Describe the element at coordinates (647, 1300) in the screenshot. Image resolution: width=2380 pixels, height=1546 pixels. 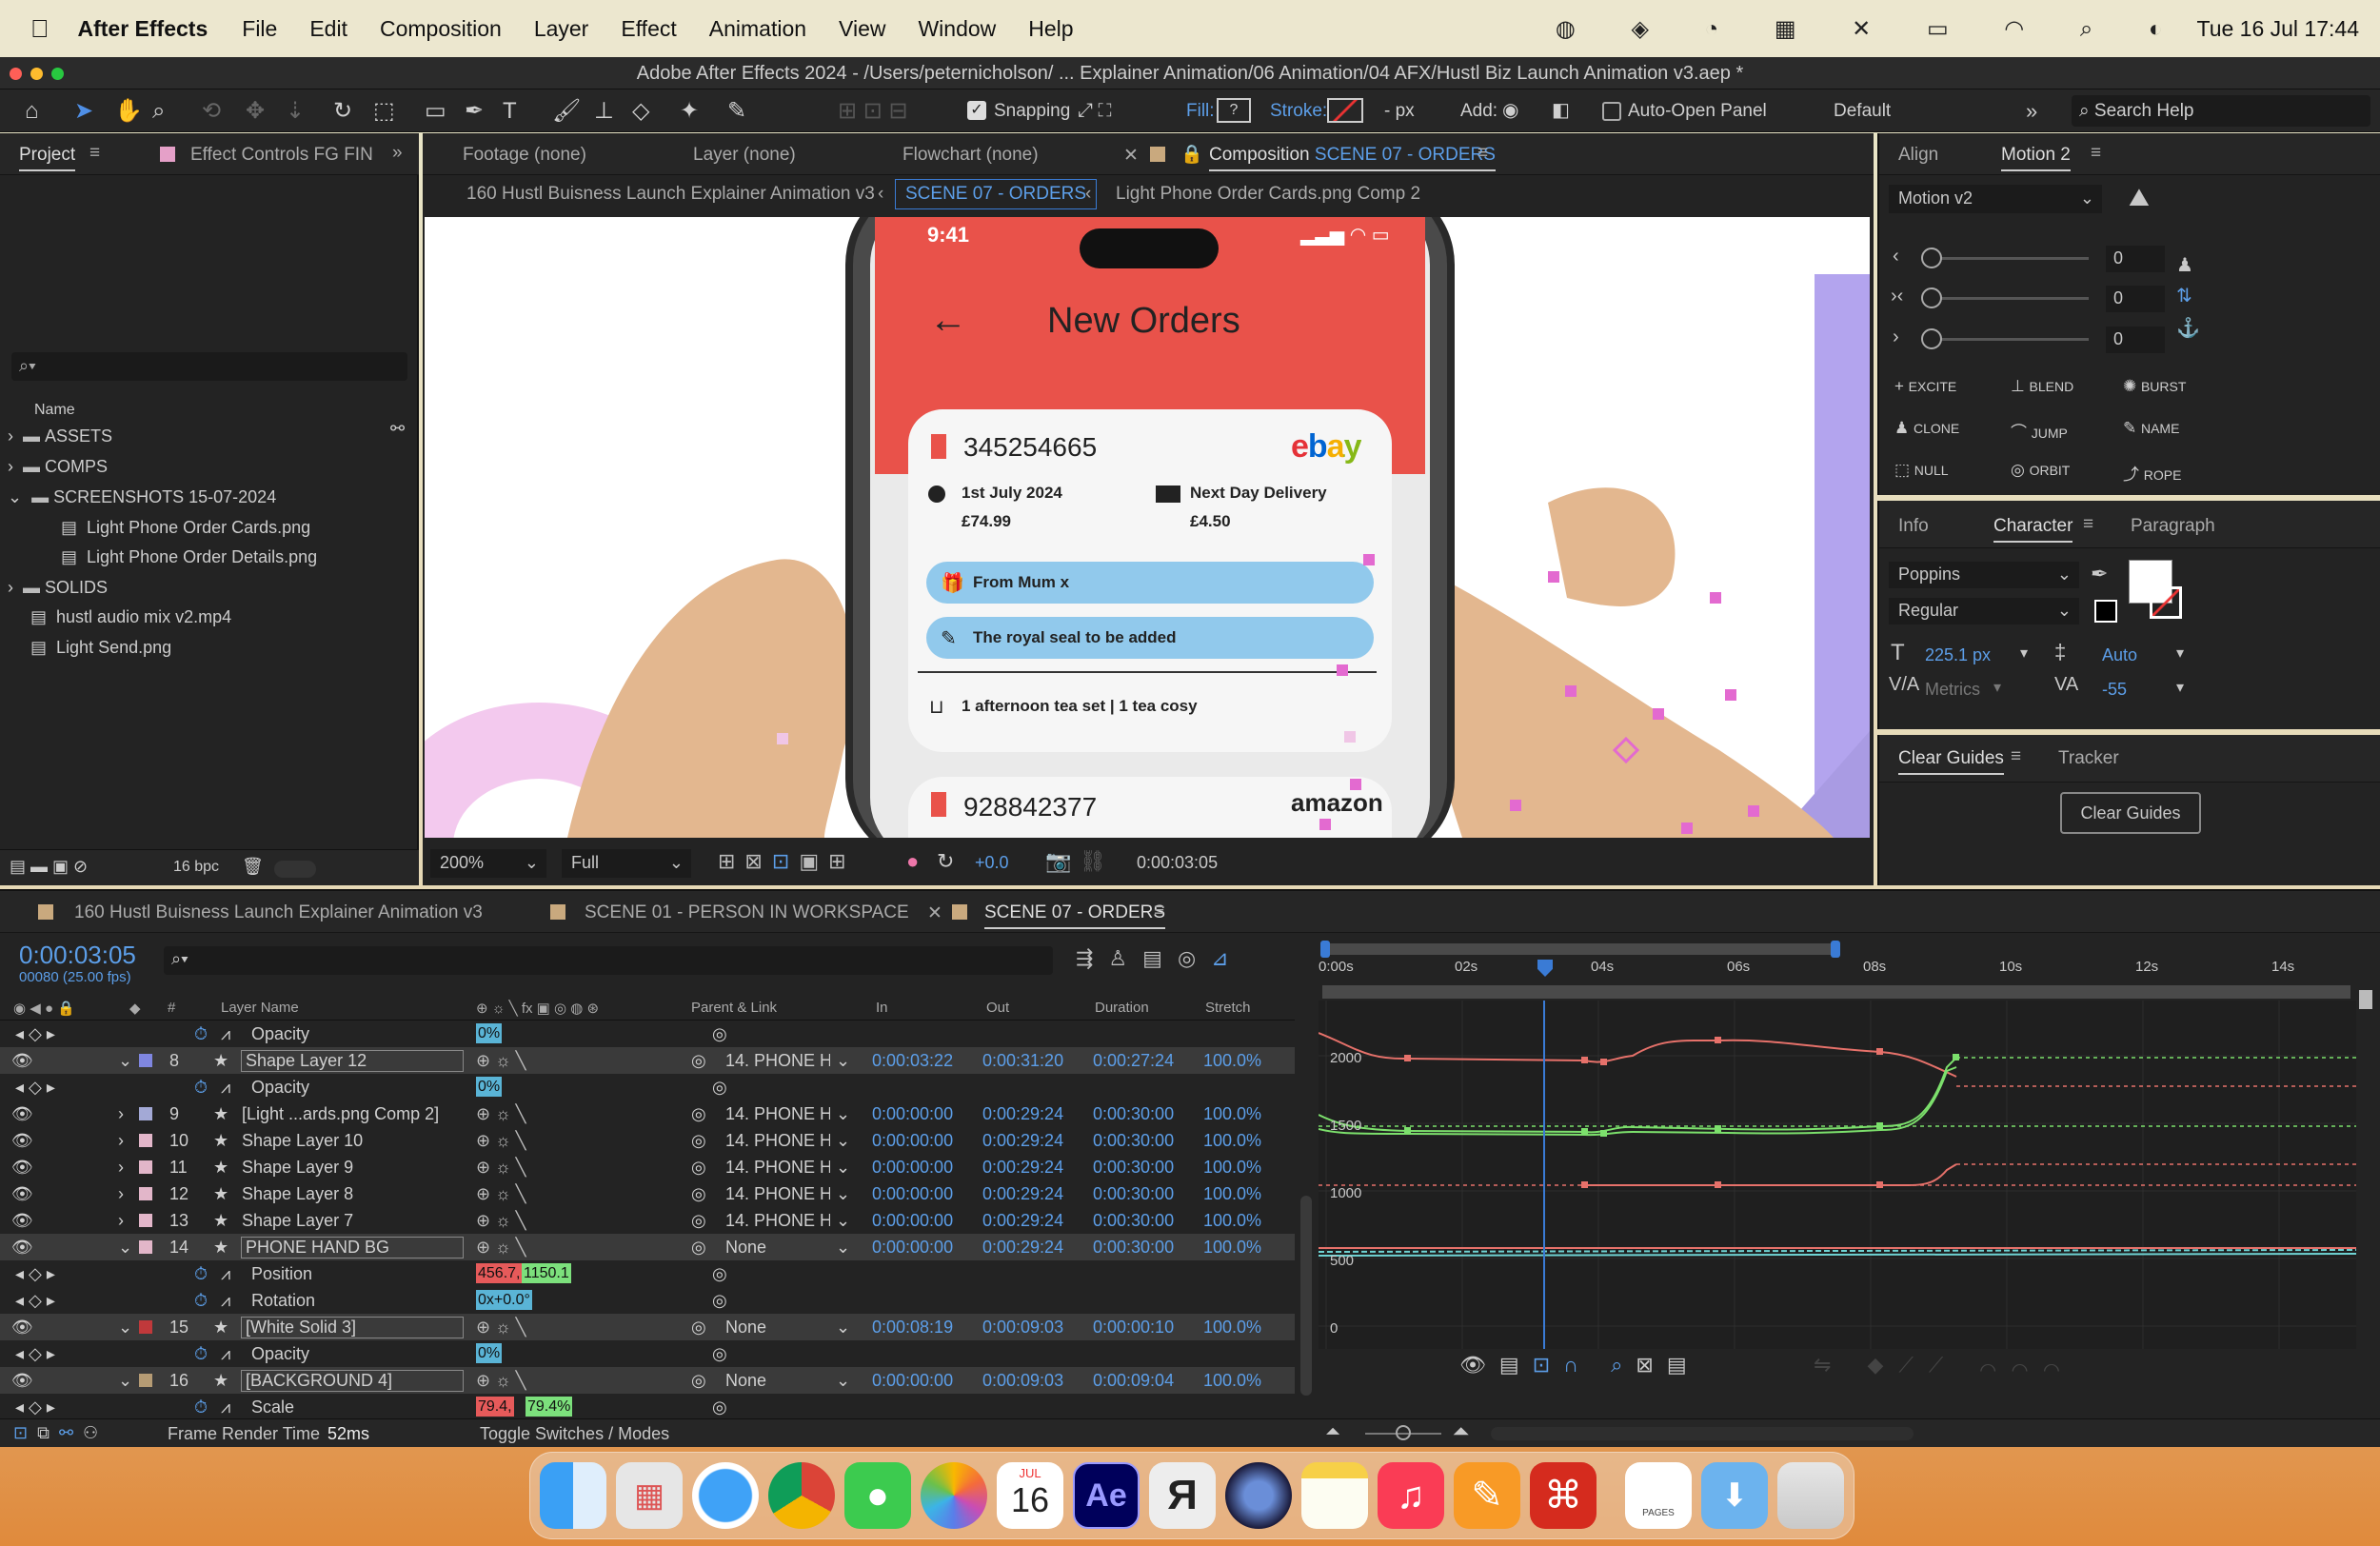
I see `property-row: ◂ ◇ ▸ ⏱ ⩘ Rotation 0x+0.0° ◎` at that location.